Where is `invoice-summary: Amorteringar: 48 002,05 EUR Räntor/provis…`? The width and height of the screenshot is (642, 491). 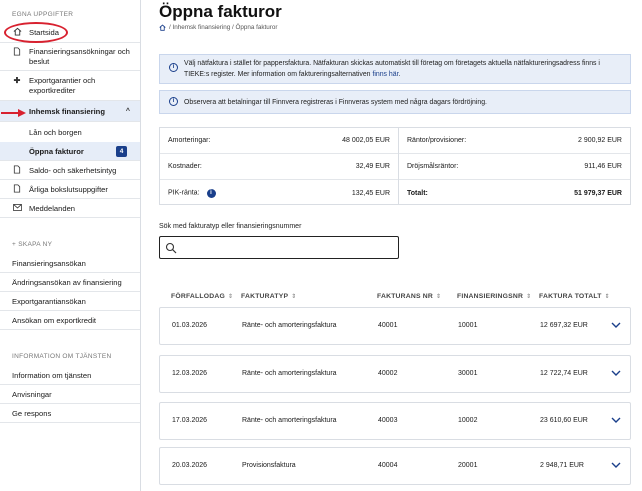 invoice-summary: Amorteringar: 48 002,05 EUR Räntor/provis… is located at coordinates (395, 166).